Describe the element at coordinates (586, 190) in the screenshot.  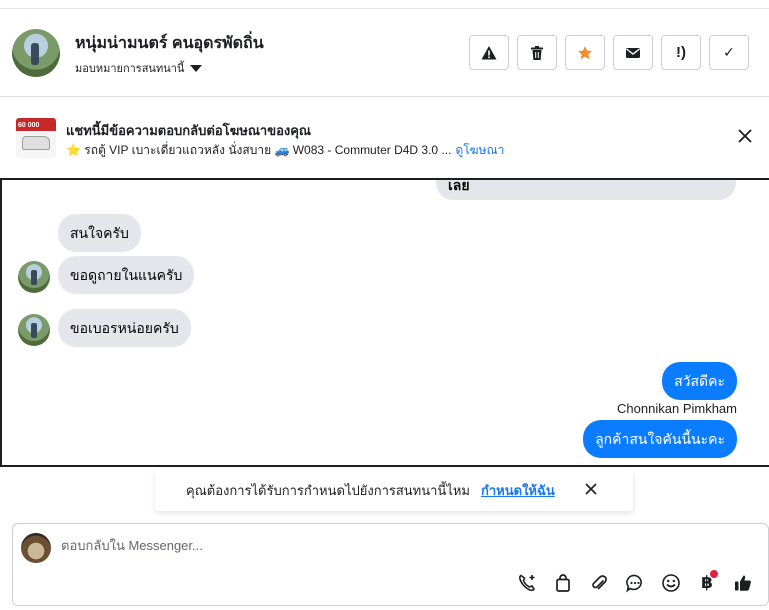
I see `message-bubble-partial: เลย` at that location.